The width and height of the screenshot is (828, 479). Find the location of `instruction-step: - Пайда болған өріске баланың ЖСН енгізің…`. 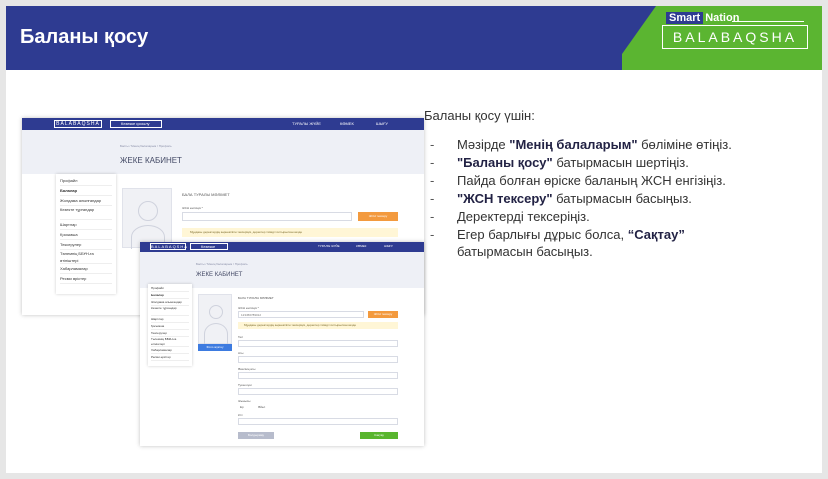

instruction-step: - Пайда болған өріске баланың ЖСН енгізің… is located at coordinates (578, 180).